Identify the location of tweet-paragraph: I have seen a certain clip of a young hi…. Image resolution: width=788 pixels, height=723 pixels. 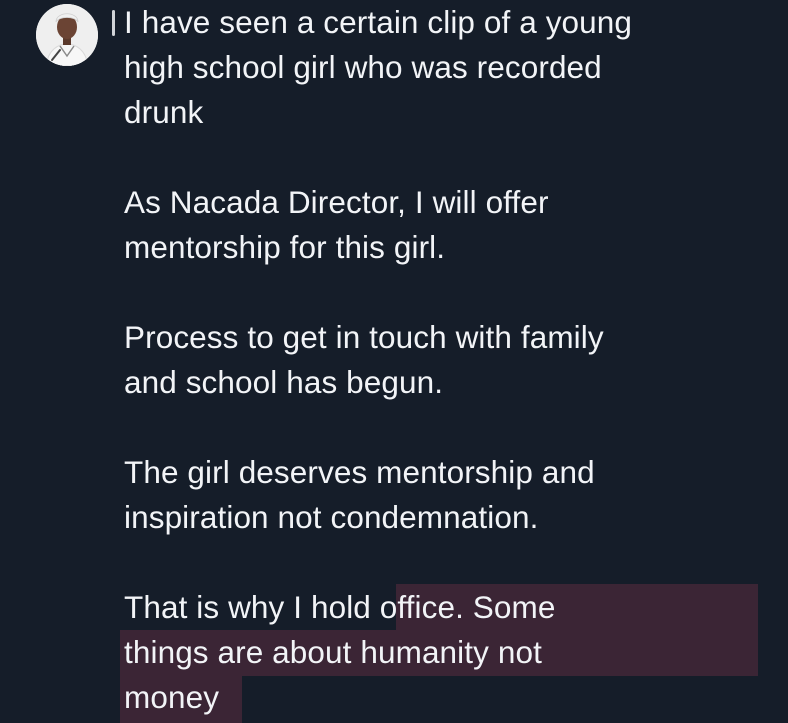
(378, 67).